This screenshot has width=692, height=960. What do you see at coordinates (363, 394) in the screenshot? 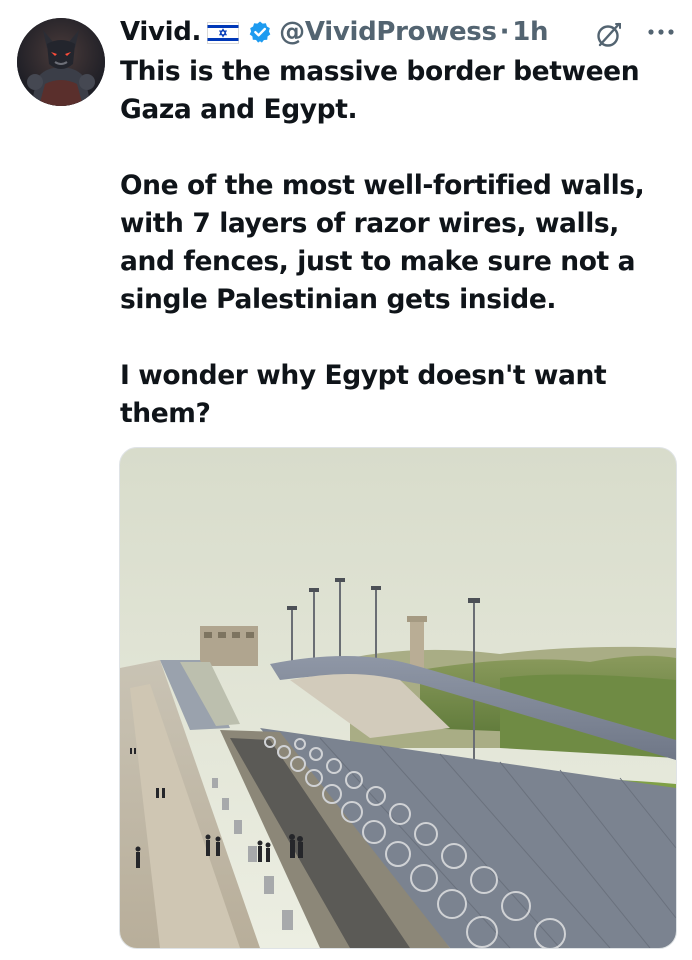
I see `tweet-paragraph: I wonder why Egypt doesn't want them?` at bounding box center [363, 394].